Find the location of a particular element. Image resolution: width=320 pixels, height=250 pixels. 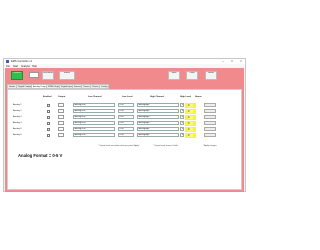

window-title: EMS Controller v1 is located at coordinates (22, 61).